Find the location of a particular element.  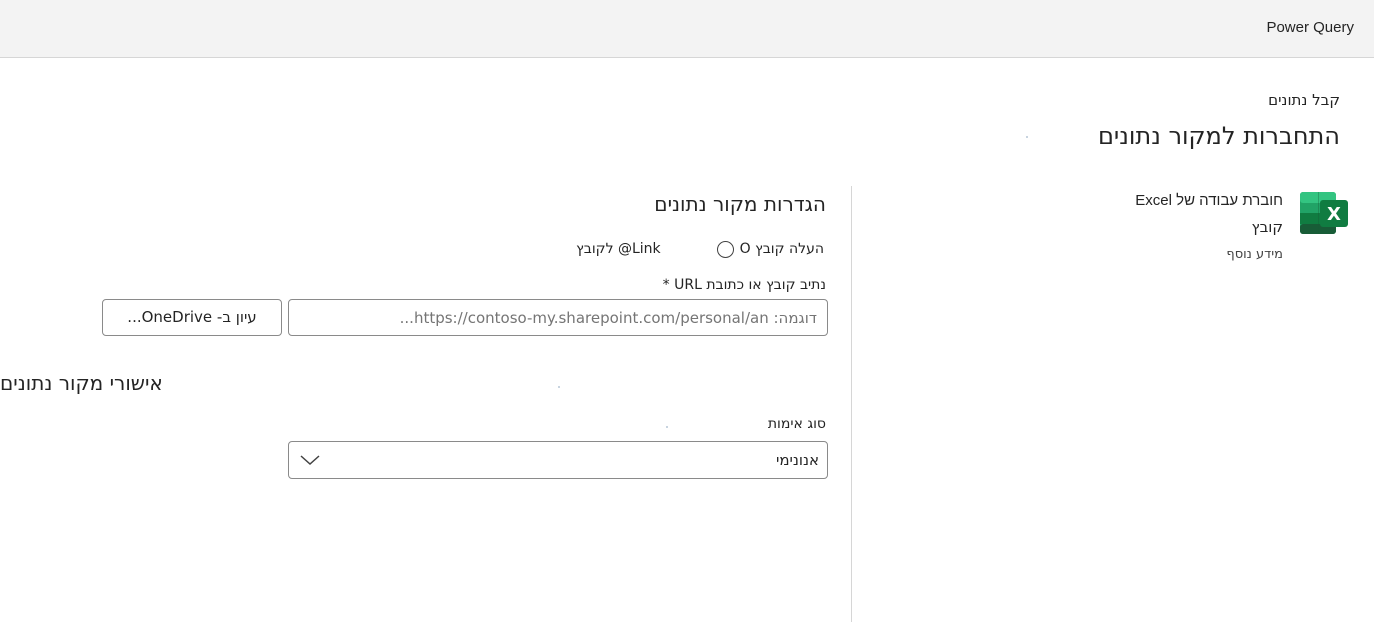

url-field-label: נתיב קובץ או כתובת URL * is located at coordinates (744, 285).